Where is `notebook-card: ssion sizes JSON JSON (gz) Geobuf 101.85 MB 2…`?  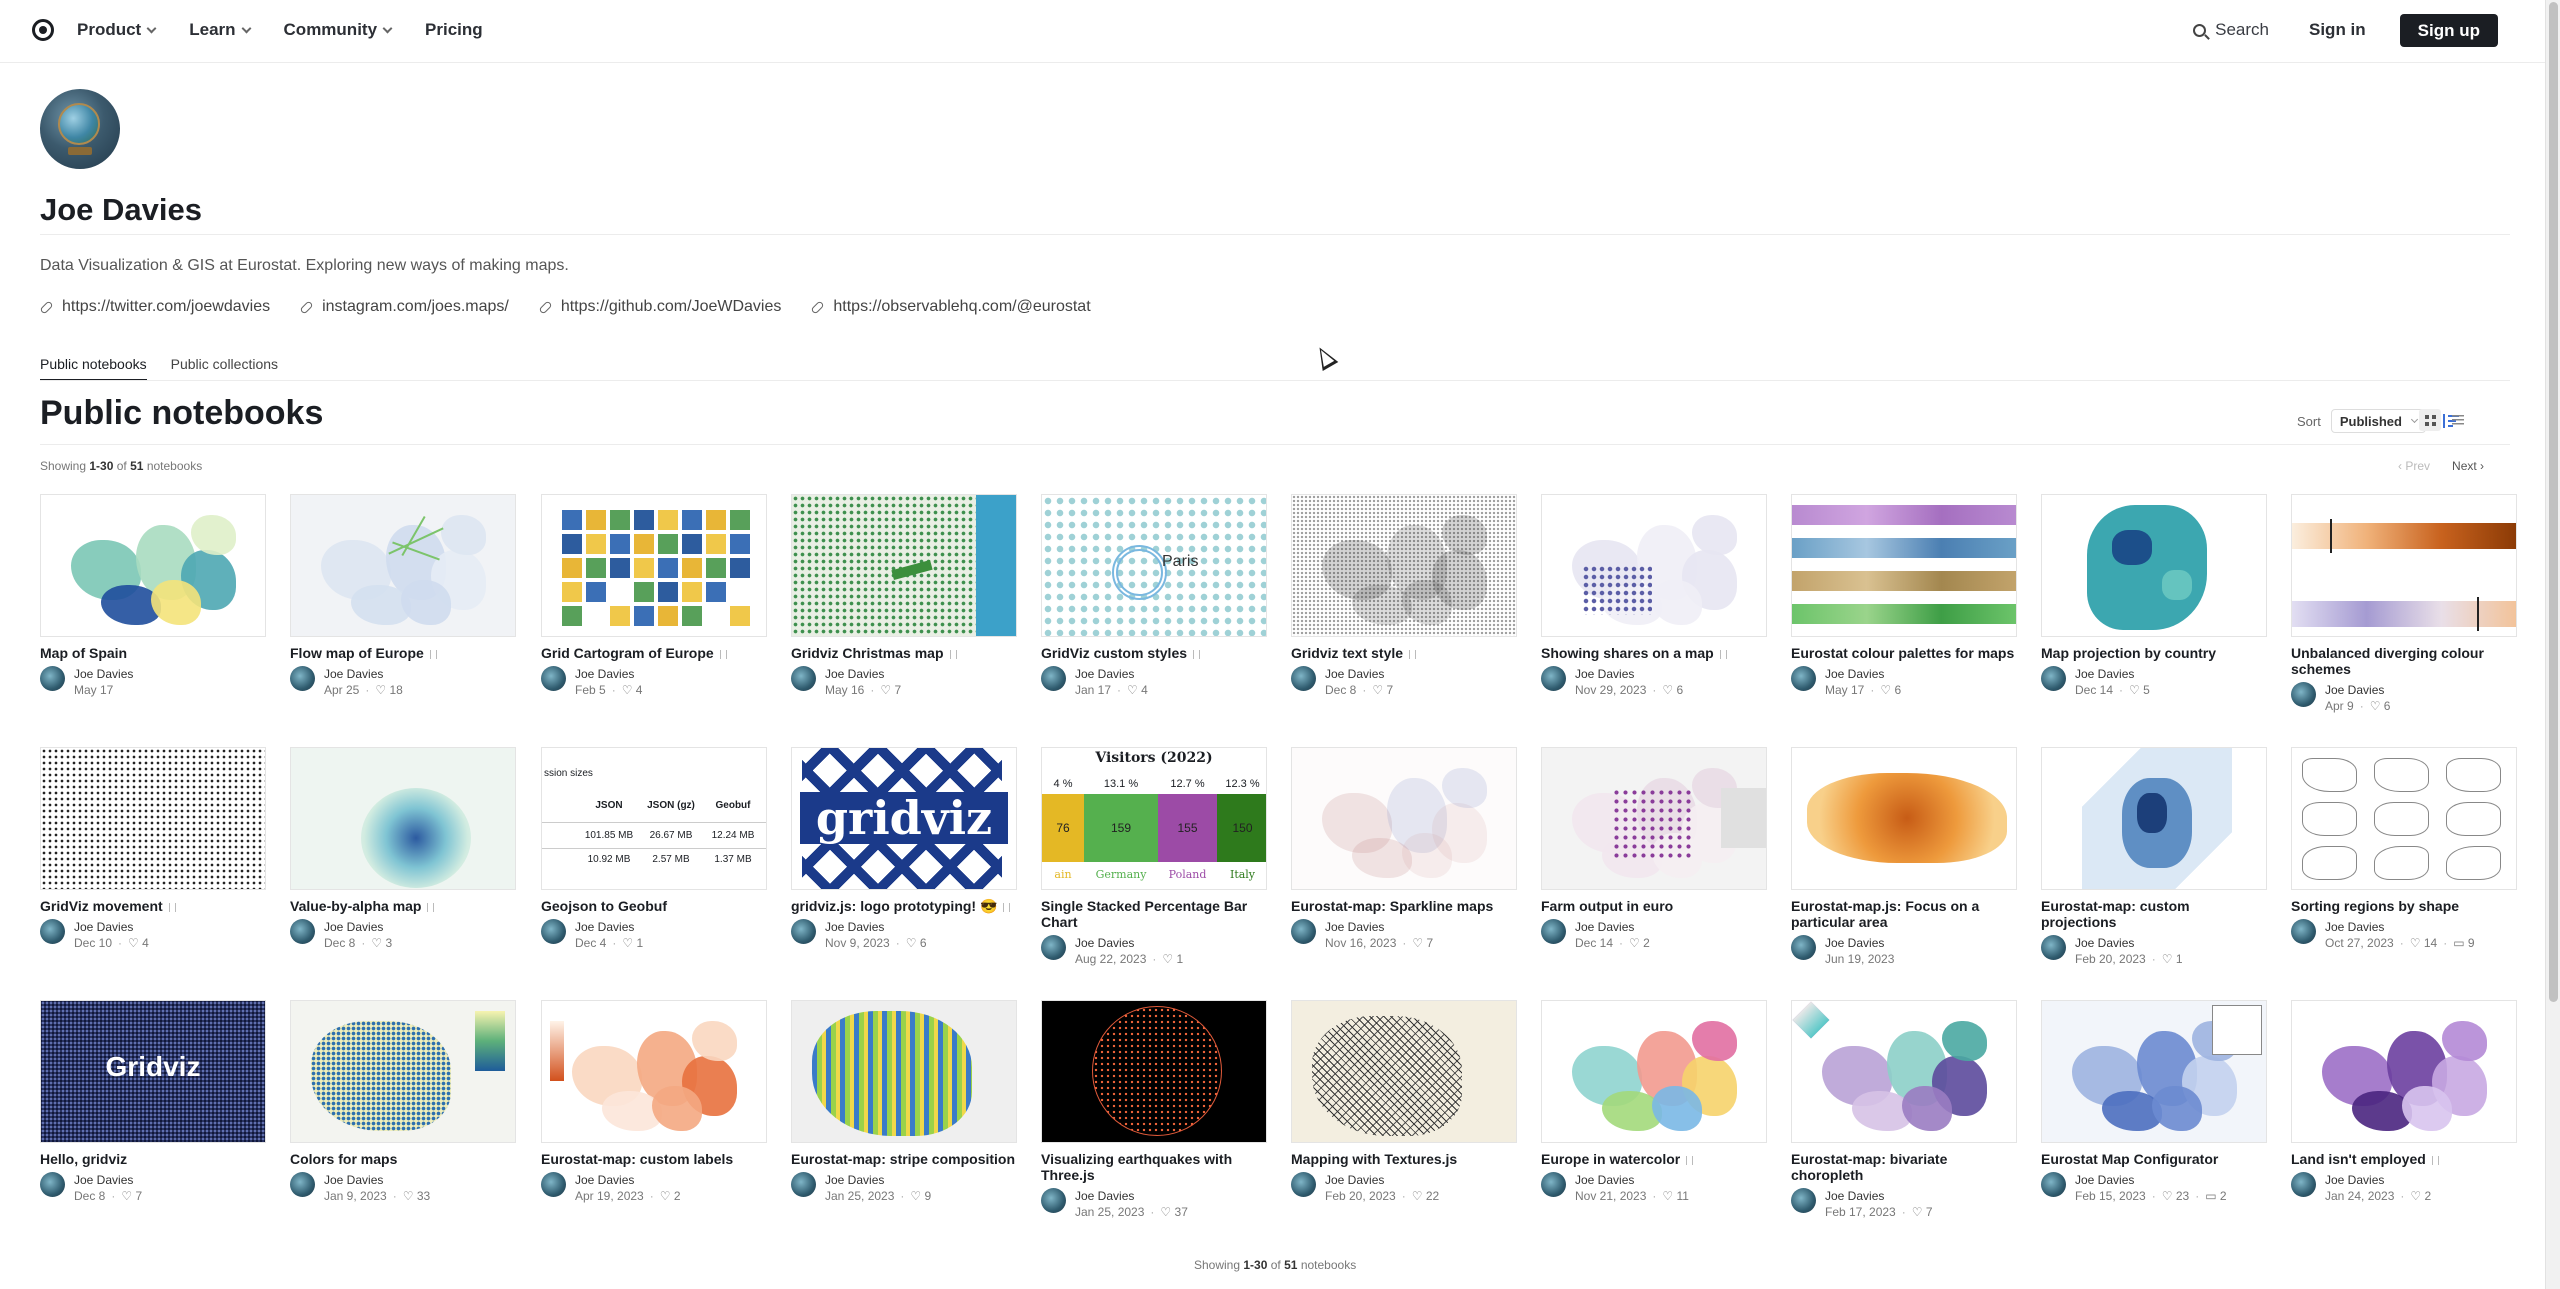 notebook-card: ssion sizes JSON JSON (gz) Geobuf 101.85 MB 2… is located at coordinates (654, 849).